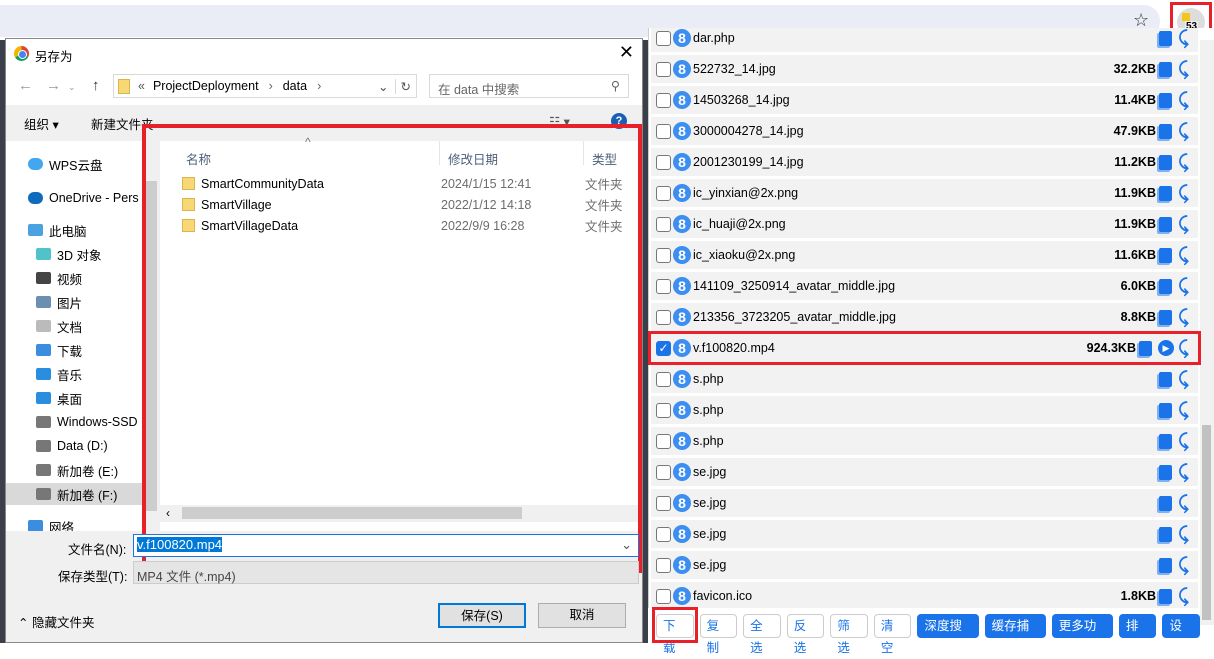 The height and width of the screenshot is (659, 1214). Describe the element at coordinates (1015, 634) in the screenshot. I see `panel-button: 缓存捕捉` at that location.